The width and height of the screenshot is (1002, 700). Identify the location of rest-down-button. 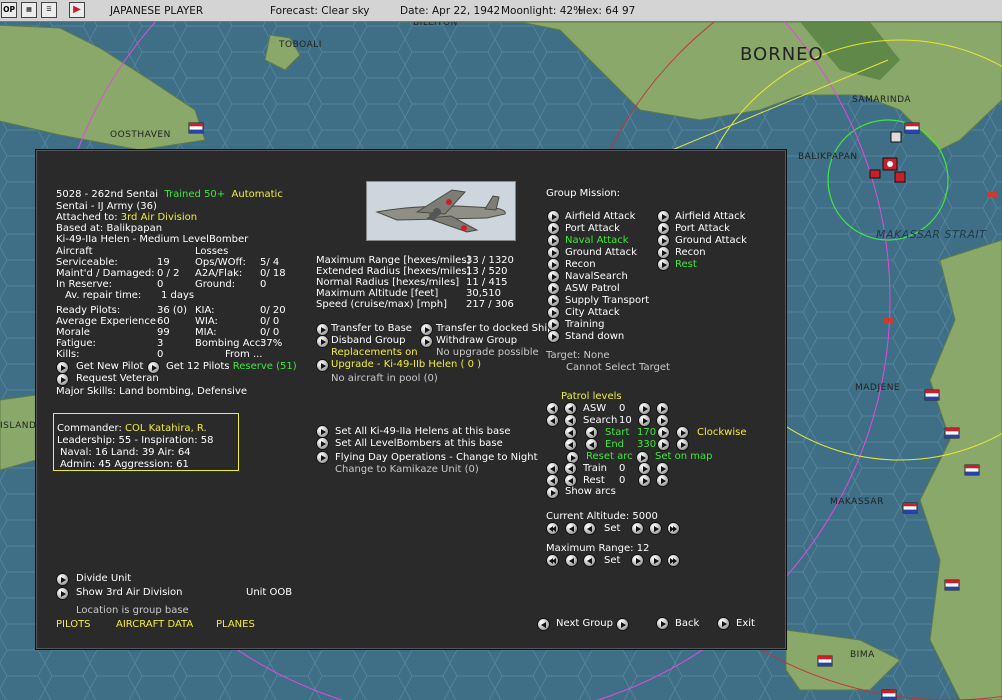
(552, 480).